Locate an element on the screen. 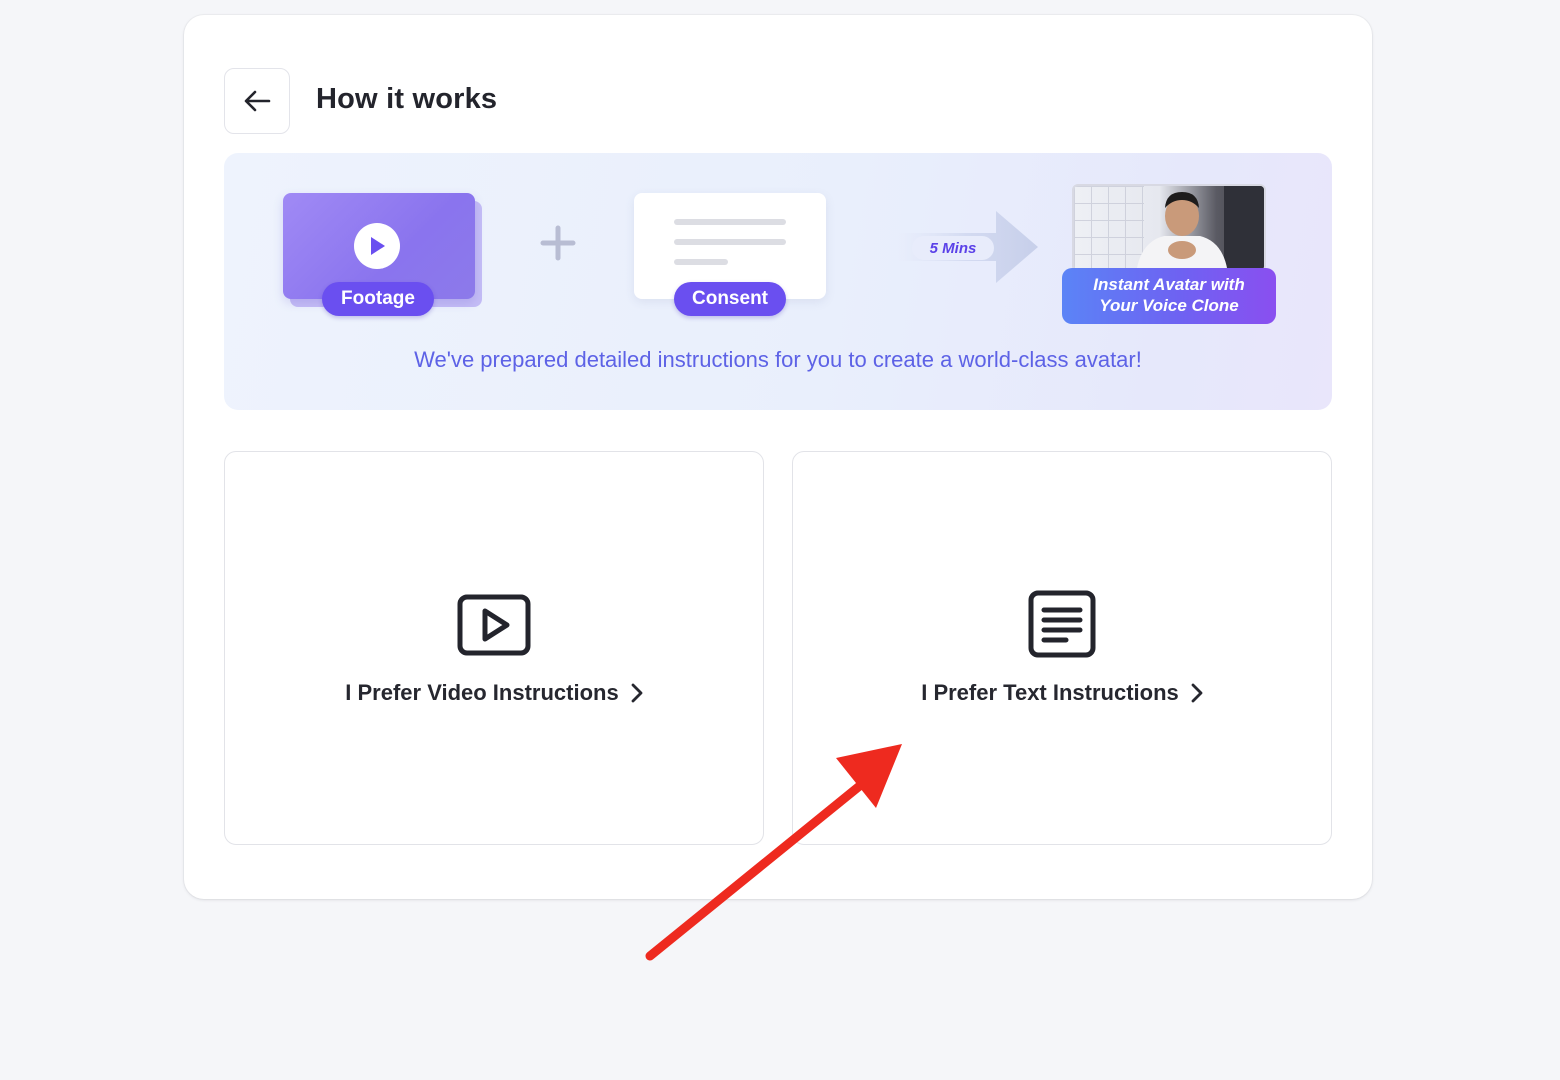 This screenshot has height=1080, width=1560. play-icon is located at coordinates (377, 246).